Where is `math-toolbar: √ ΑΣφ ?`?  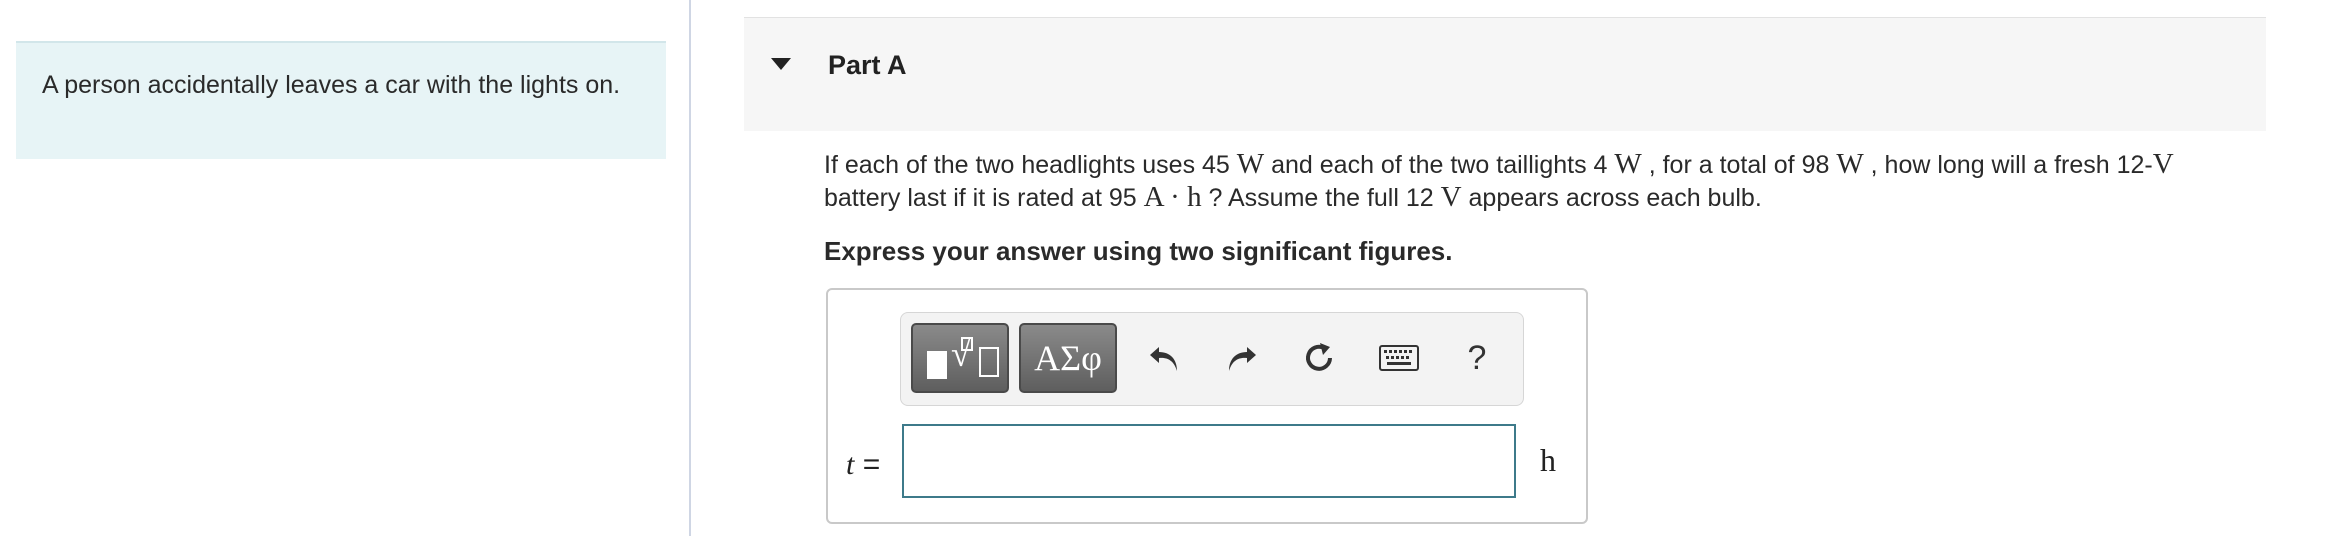
math-toolbar: √ ΑΣφ ? is located at coordinates (1212, 359).